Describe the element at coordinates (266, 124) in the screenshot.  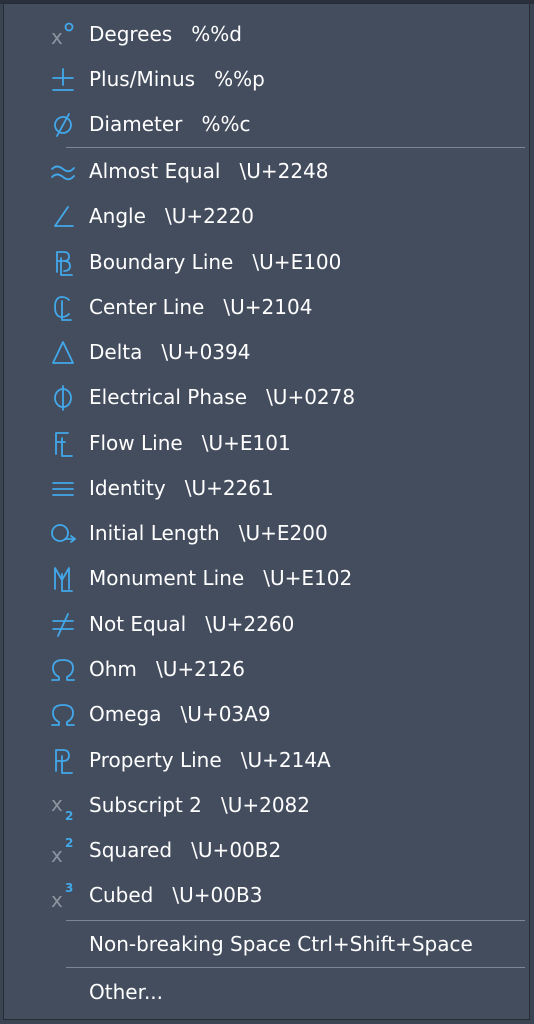
I see `menu-item-diameter: Diameter %%c` at that location.